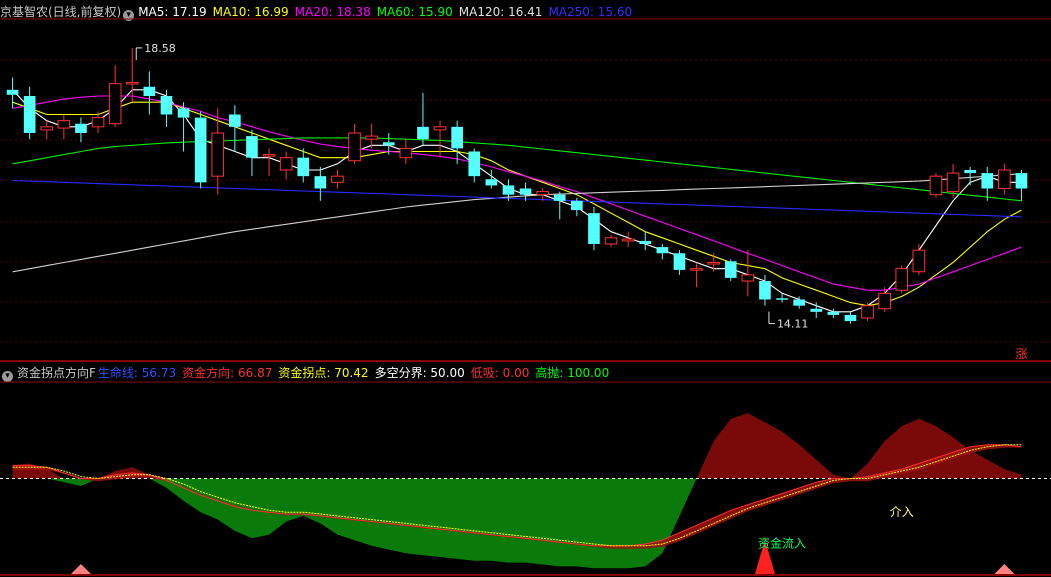 Image resolution: width=1051 pixels, height=577 pixels. Describe the element at coordinates (902, 512) in the screenshot. I see `indicator-label: 介入` at that location.